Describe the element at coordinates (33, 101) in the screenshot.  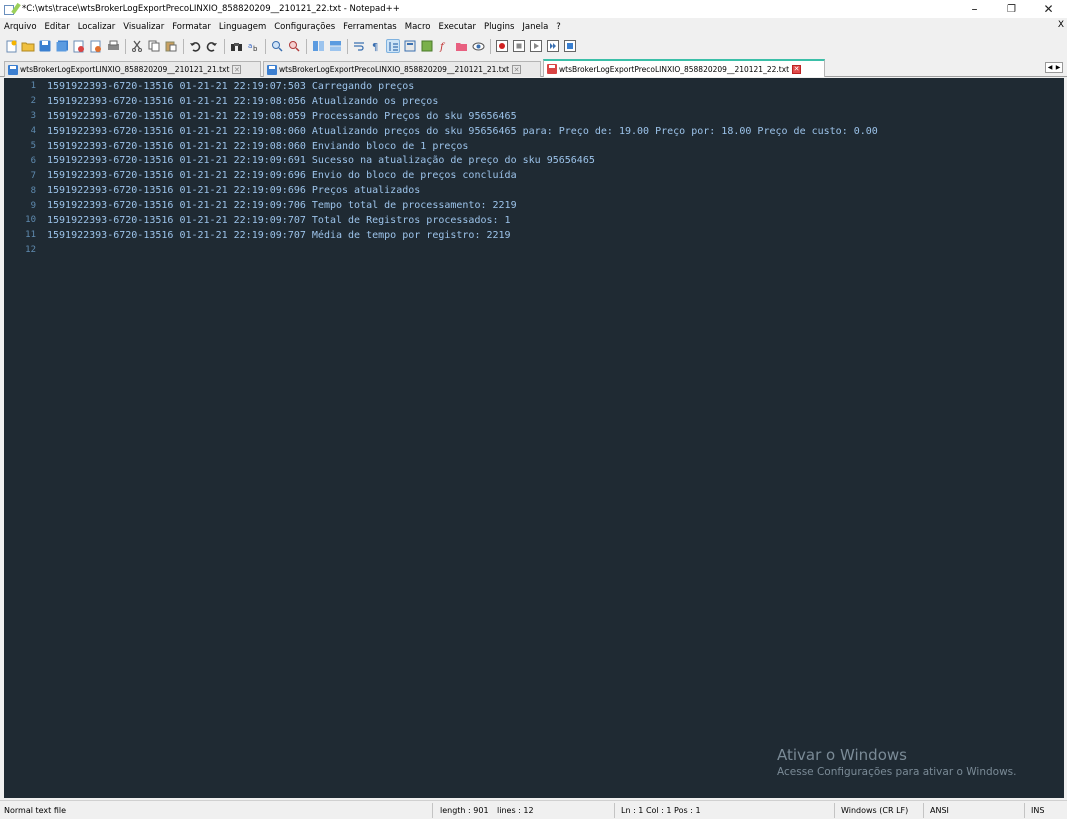
I see `line-number: 2` at that location.